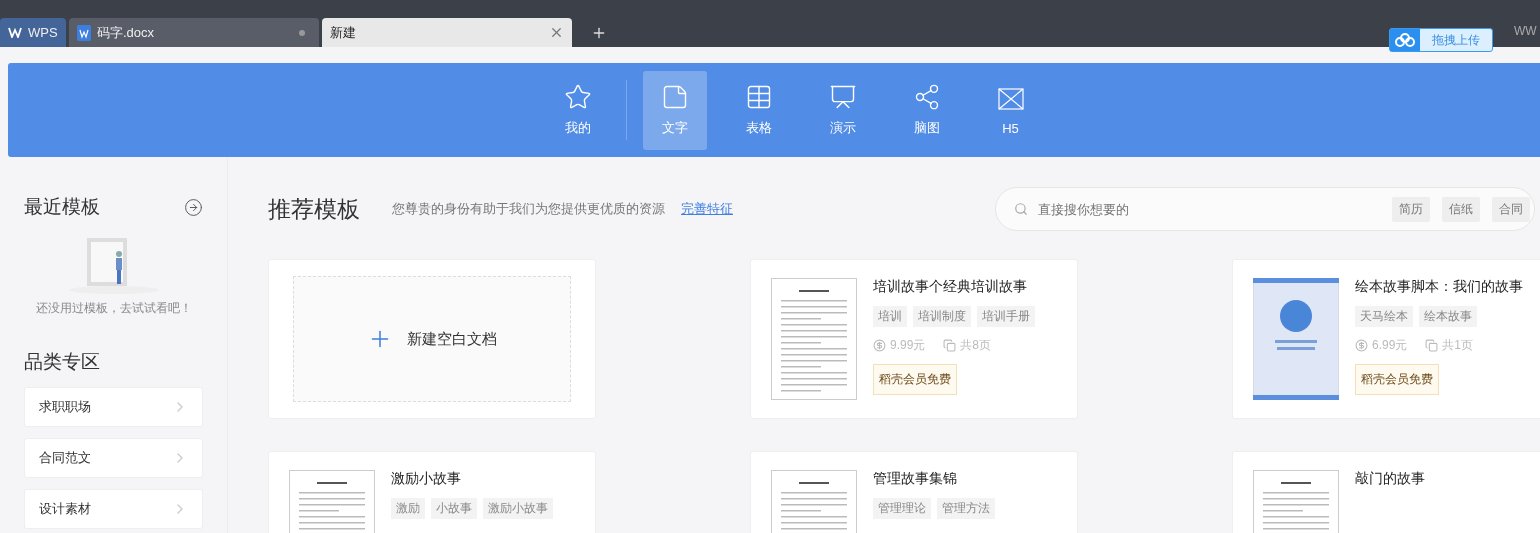  Describe the element at coordinates (1525, 31) in the screenshot. I see `cut-off-text: WW` at that location.